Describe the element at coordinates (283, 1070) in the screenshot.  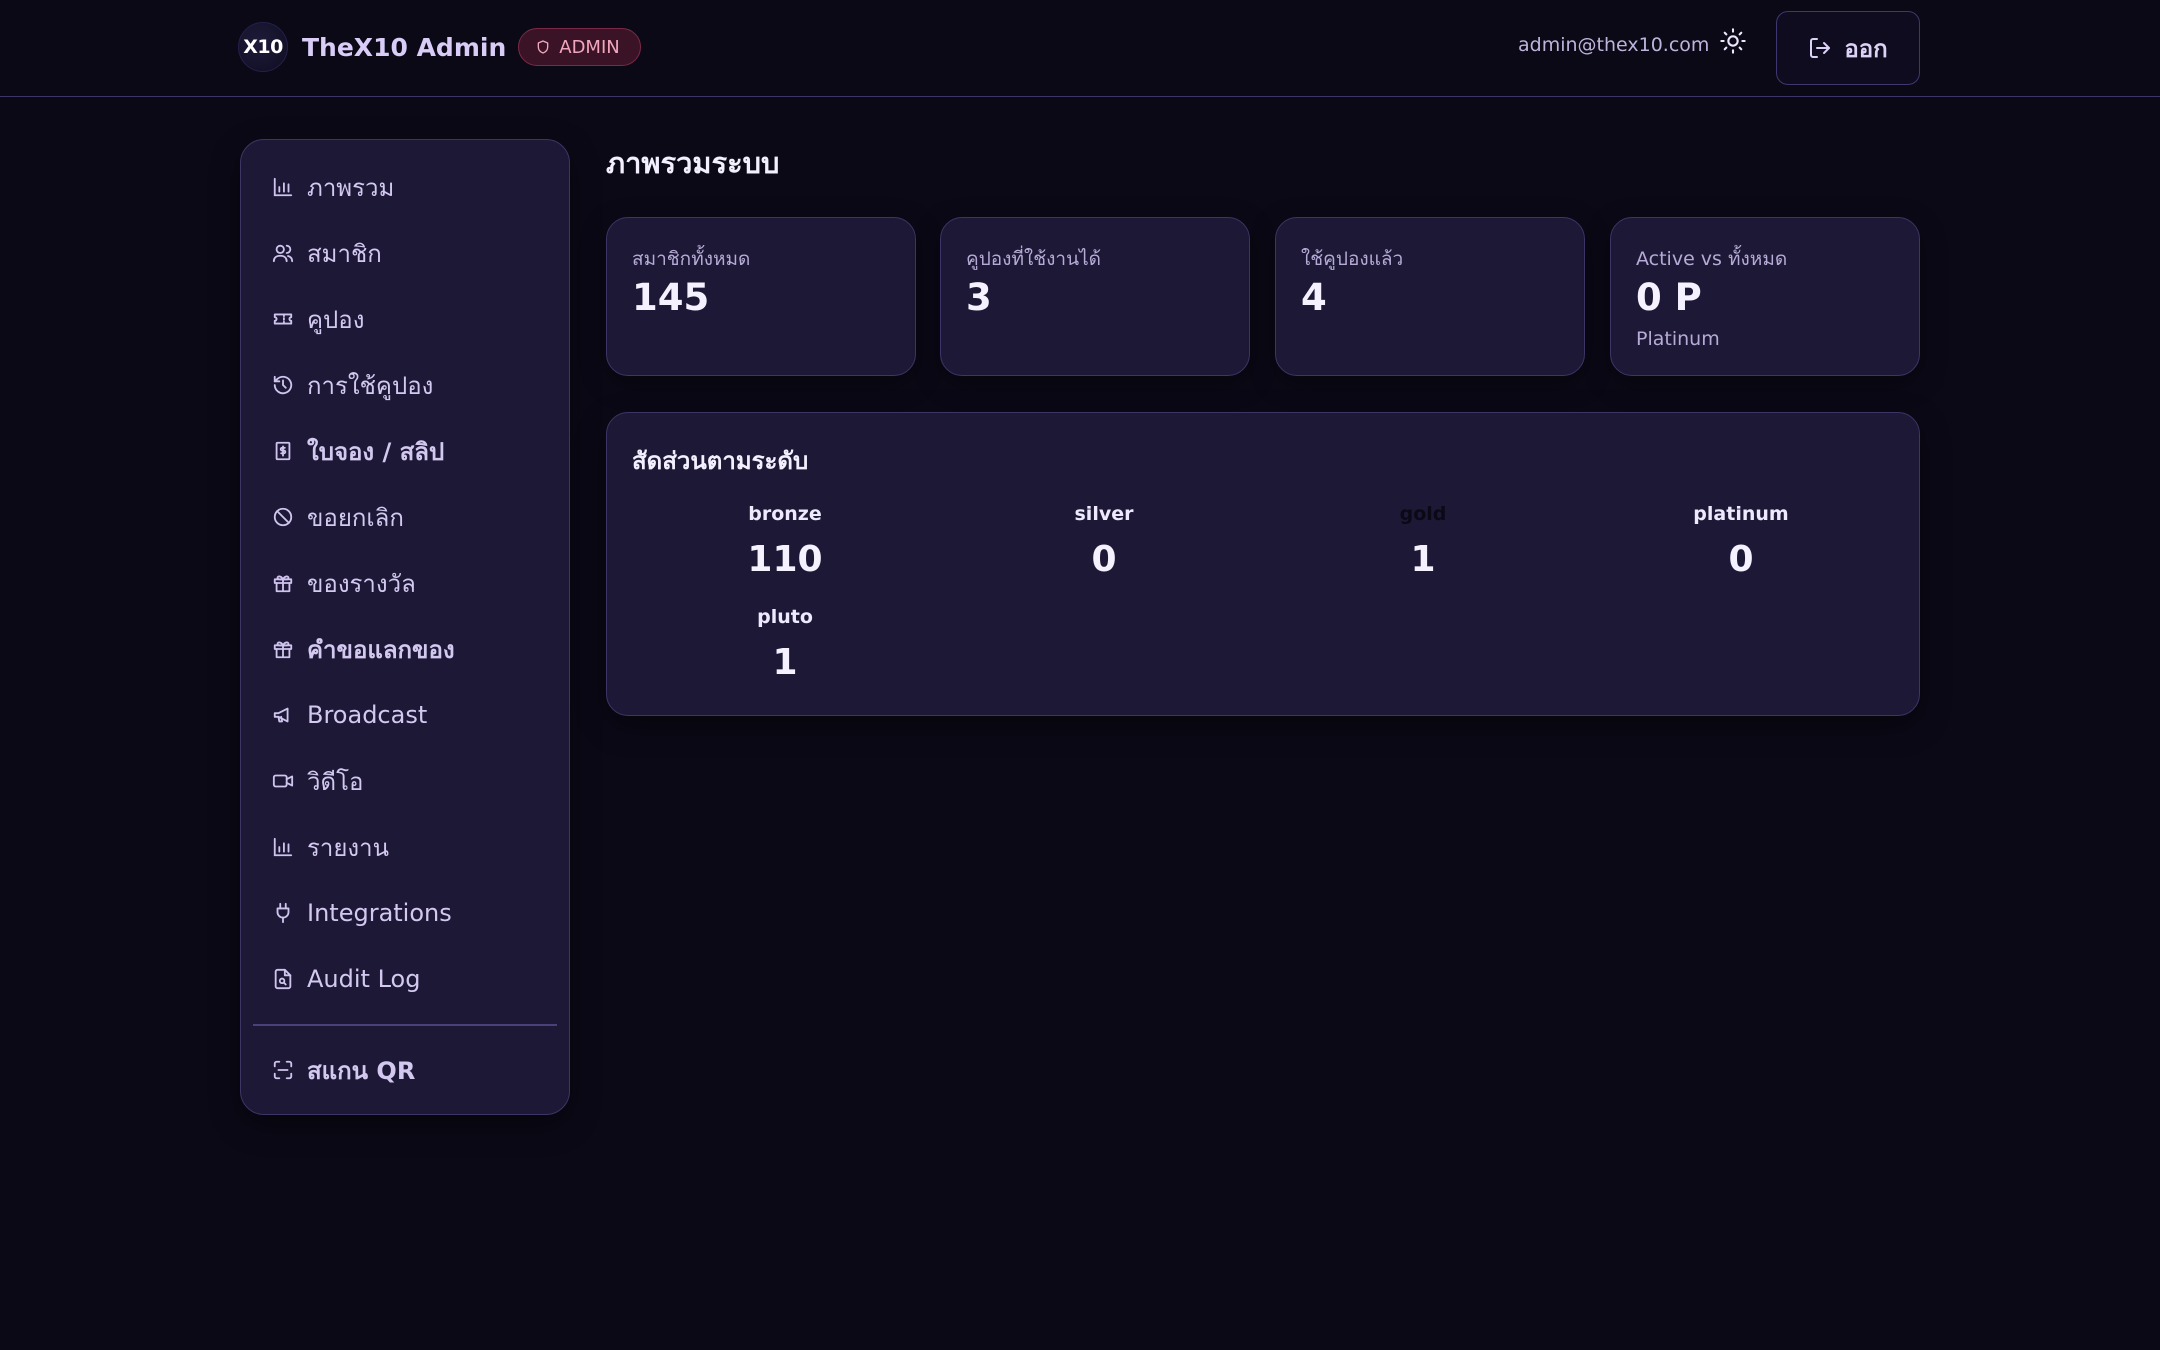
I see `scan-qr-icon` at that location.